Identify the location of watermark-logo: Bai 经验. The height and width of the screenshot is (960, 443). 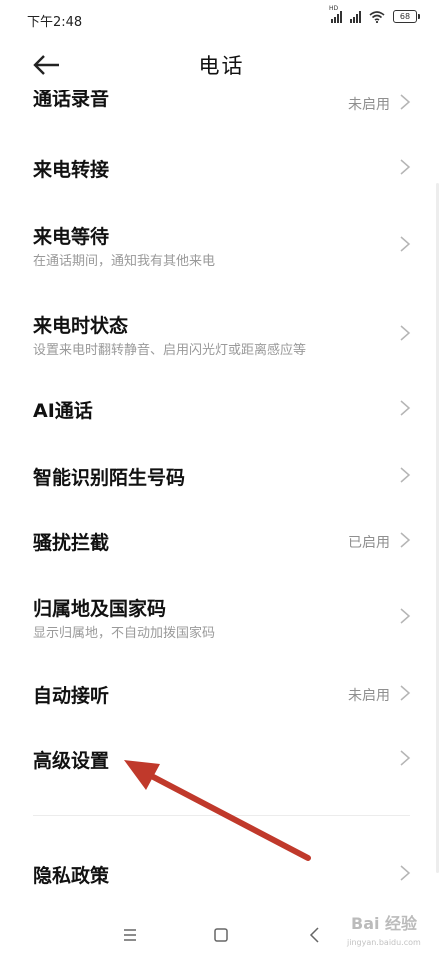
(384, 923).